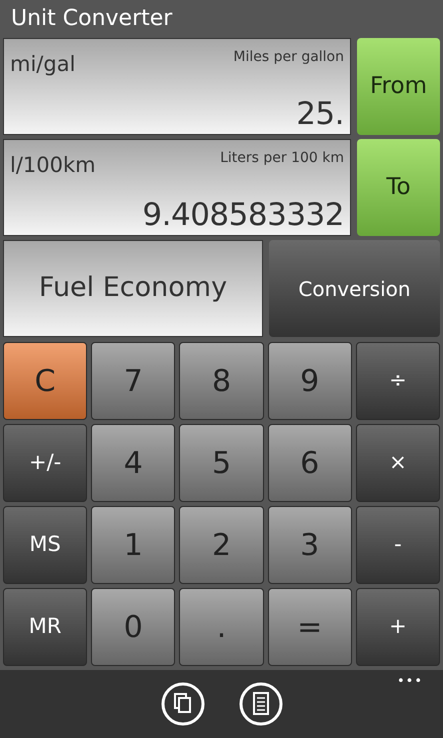  What do you see at coordinates (221, 545) in the screenshot?
I see `keypad-key: 2` at bounding box center [221, 545].